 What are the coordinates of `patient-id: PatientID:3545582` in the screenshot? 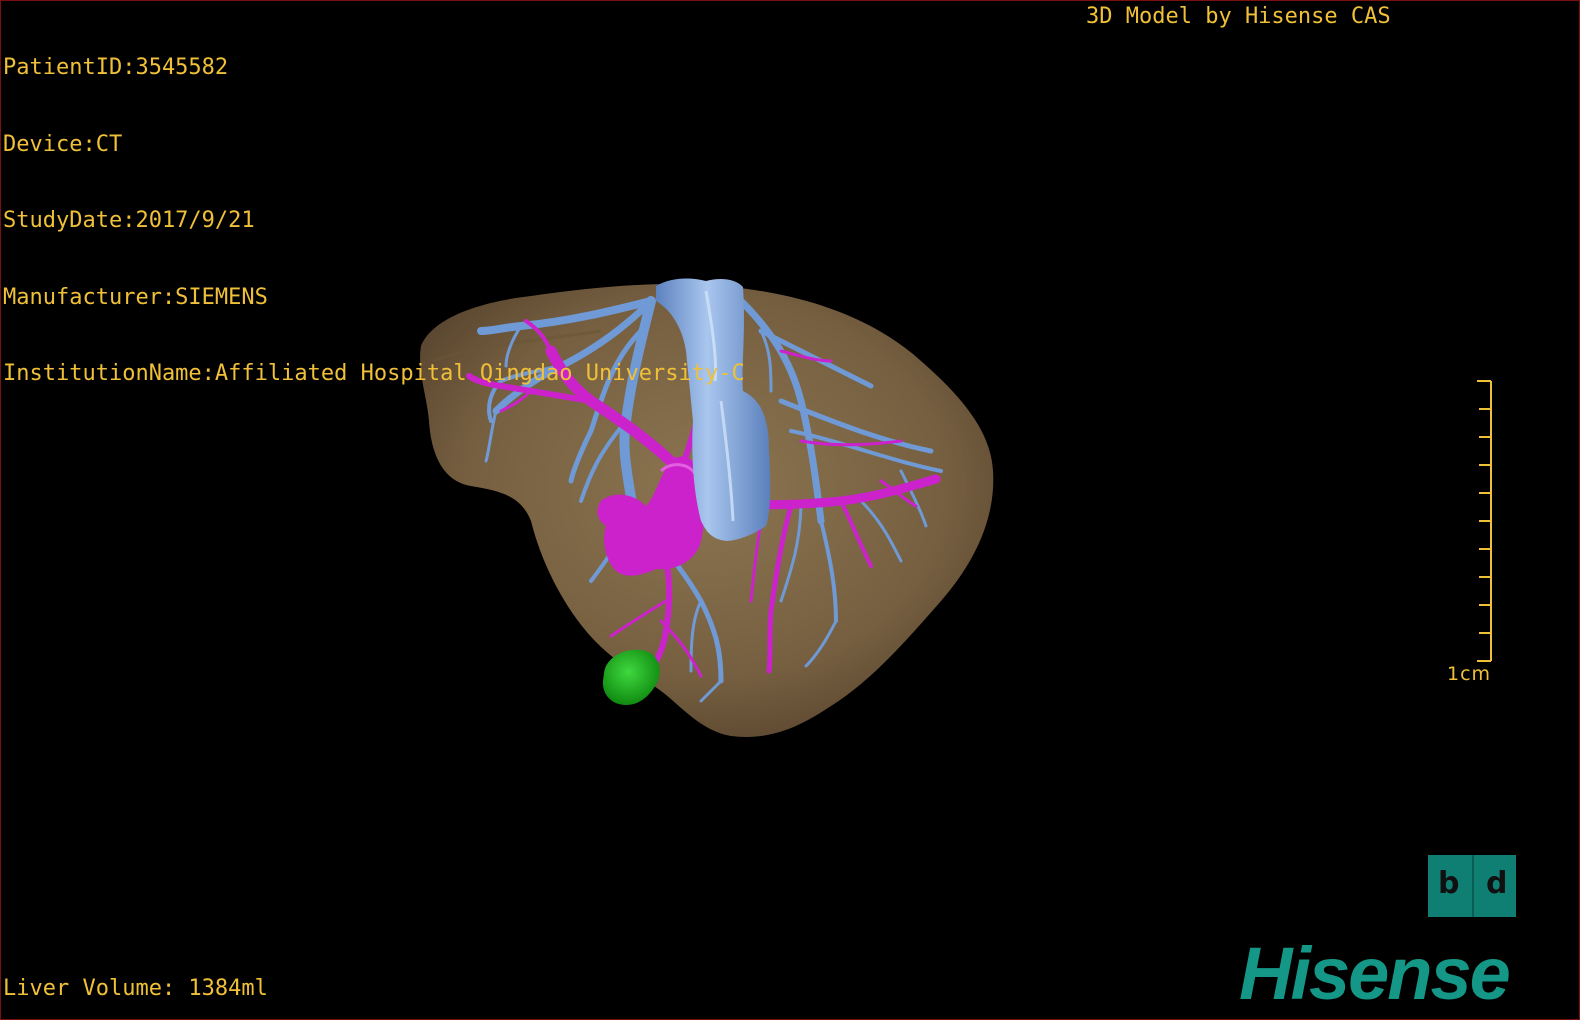 It's located at (116, 67).